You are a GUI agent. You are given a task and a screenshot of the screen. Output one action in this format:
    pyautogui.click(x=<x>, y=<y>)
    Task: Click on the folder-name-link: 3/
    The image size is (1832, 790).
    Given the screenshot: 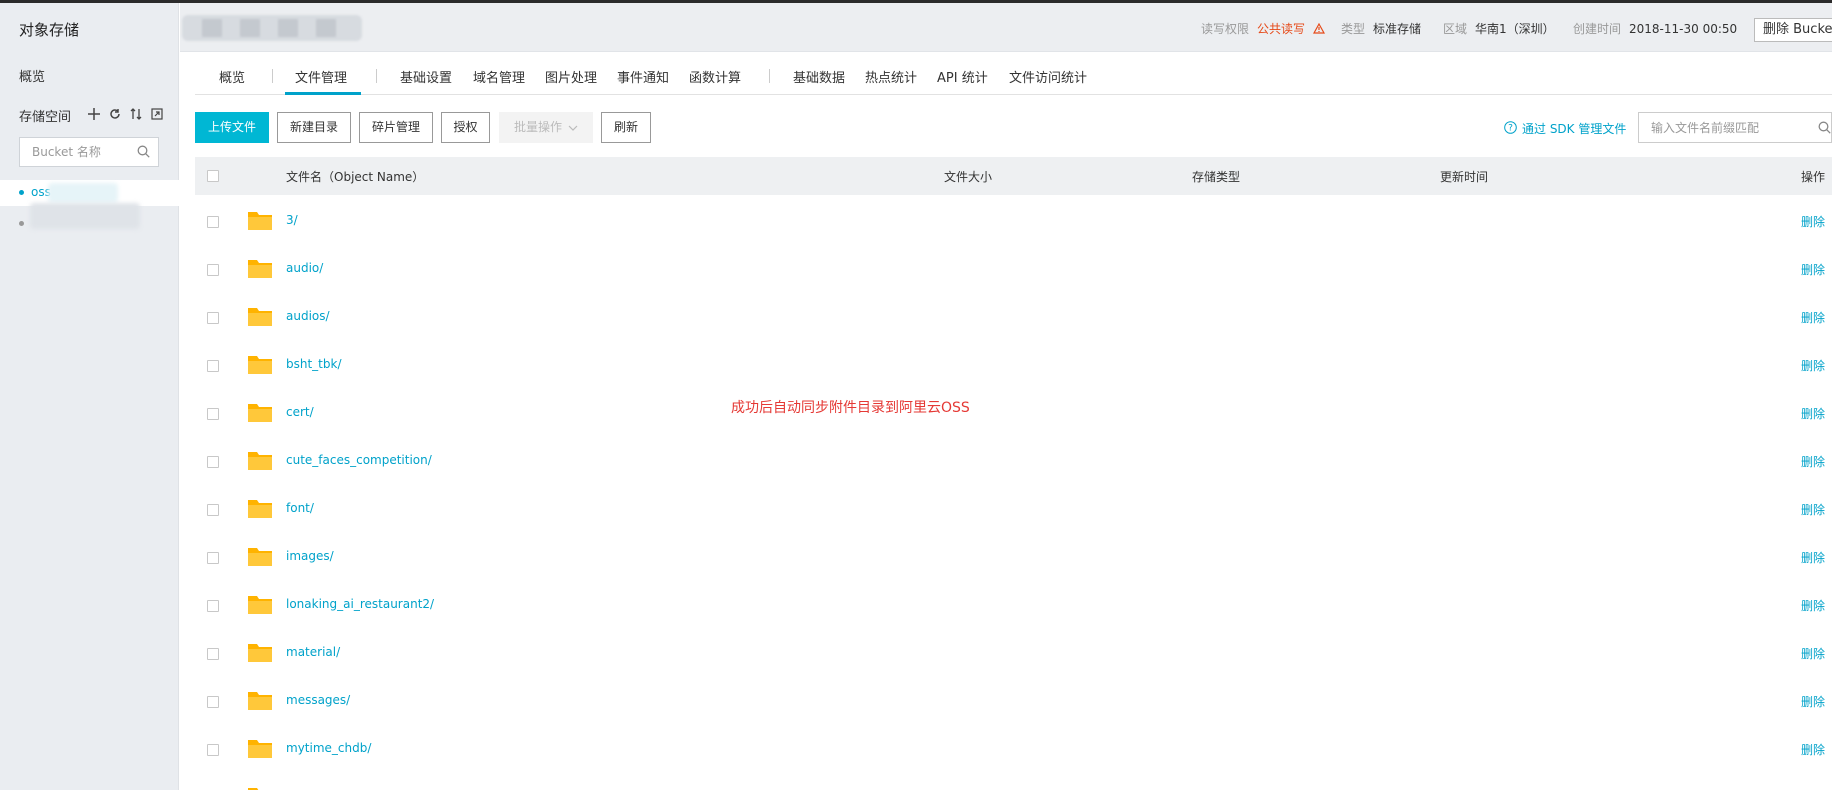 What is the action you would take?
    pyautogui.click(x=292, y=220)
    